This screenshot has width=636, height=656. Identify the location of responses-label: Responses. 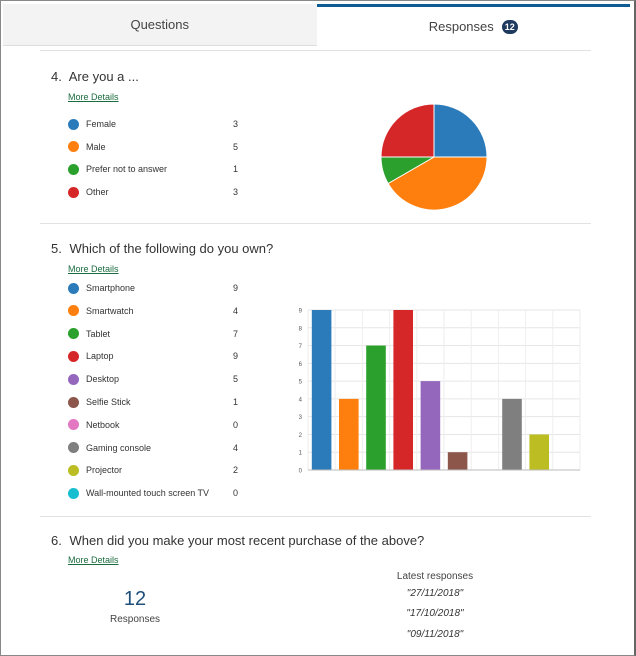
(135, 619).